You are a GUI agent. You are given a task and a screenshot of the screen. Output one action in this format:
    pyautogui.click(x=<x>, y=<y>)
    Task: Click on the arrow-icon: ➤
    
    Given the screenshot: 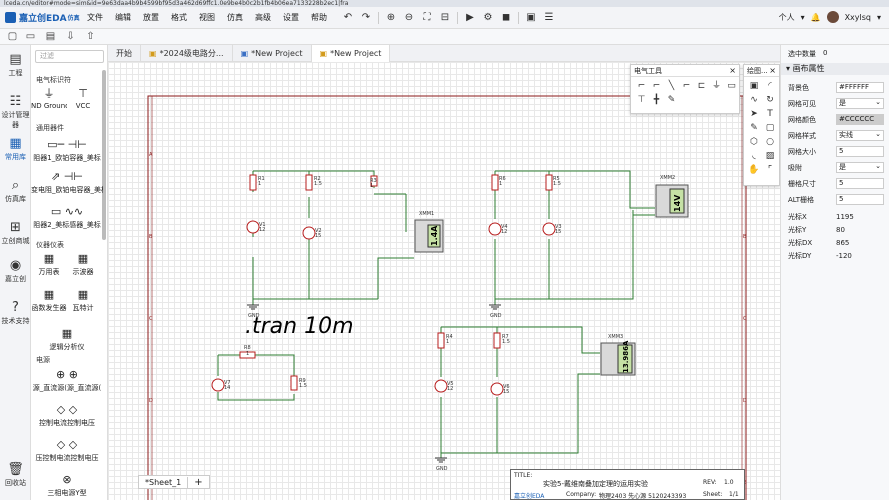 What is the action you would take?
    pyautogui.click(x=754, y=114)
    